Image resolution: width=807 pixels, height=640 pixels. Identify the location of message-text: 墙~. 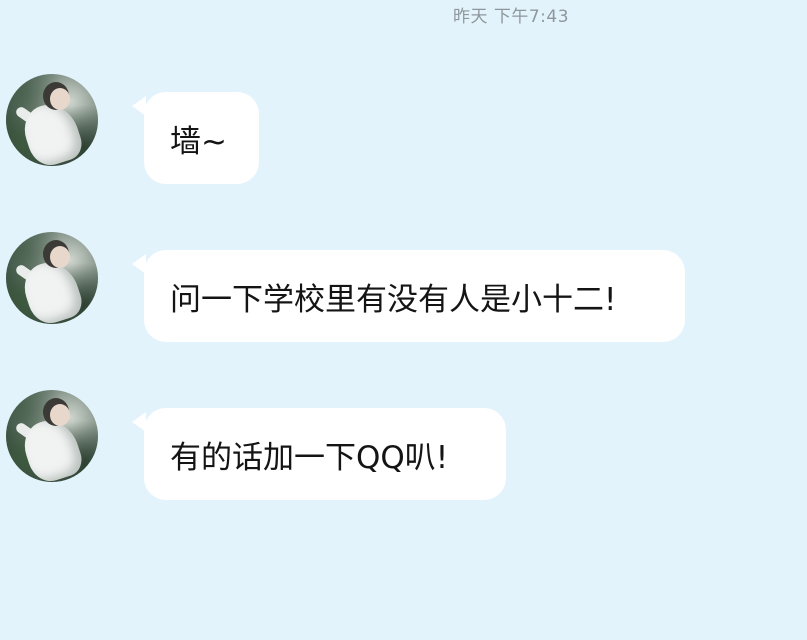
(198, 141).